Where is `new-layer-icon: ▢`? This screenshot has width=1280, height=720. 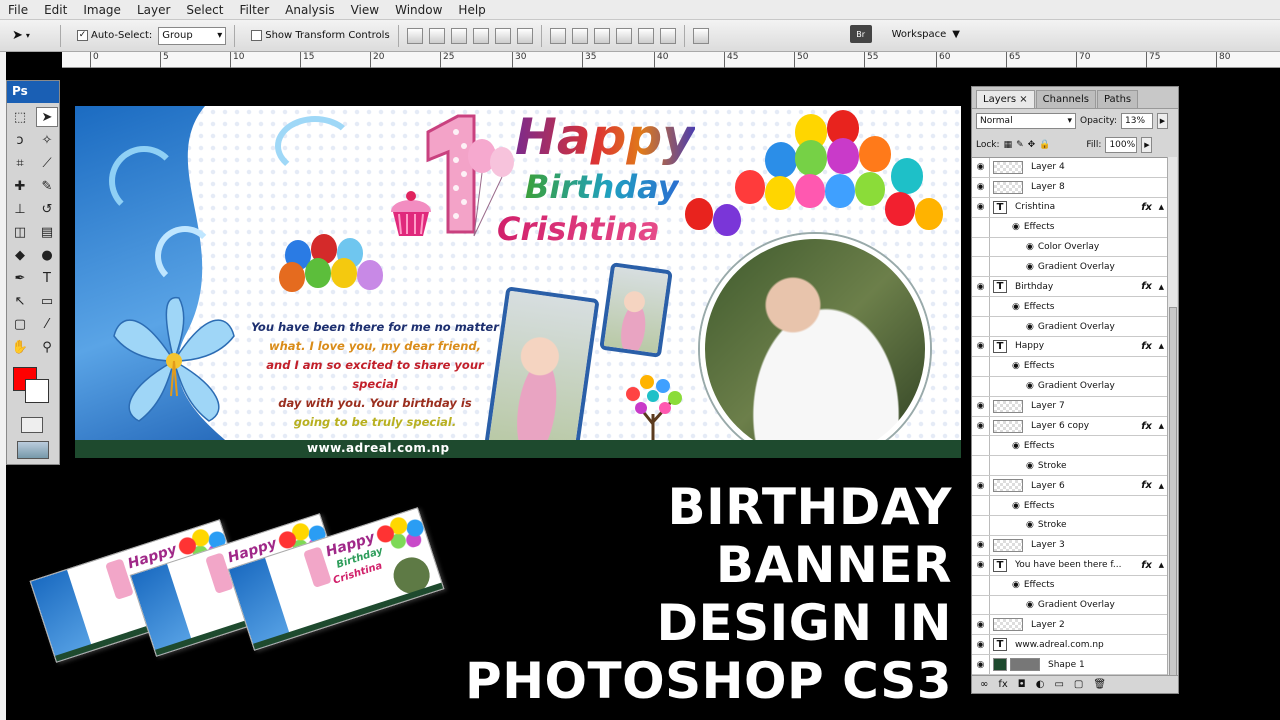
new-layer-icon: ▢ is located at coordinates (1078, 684).